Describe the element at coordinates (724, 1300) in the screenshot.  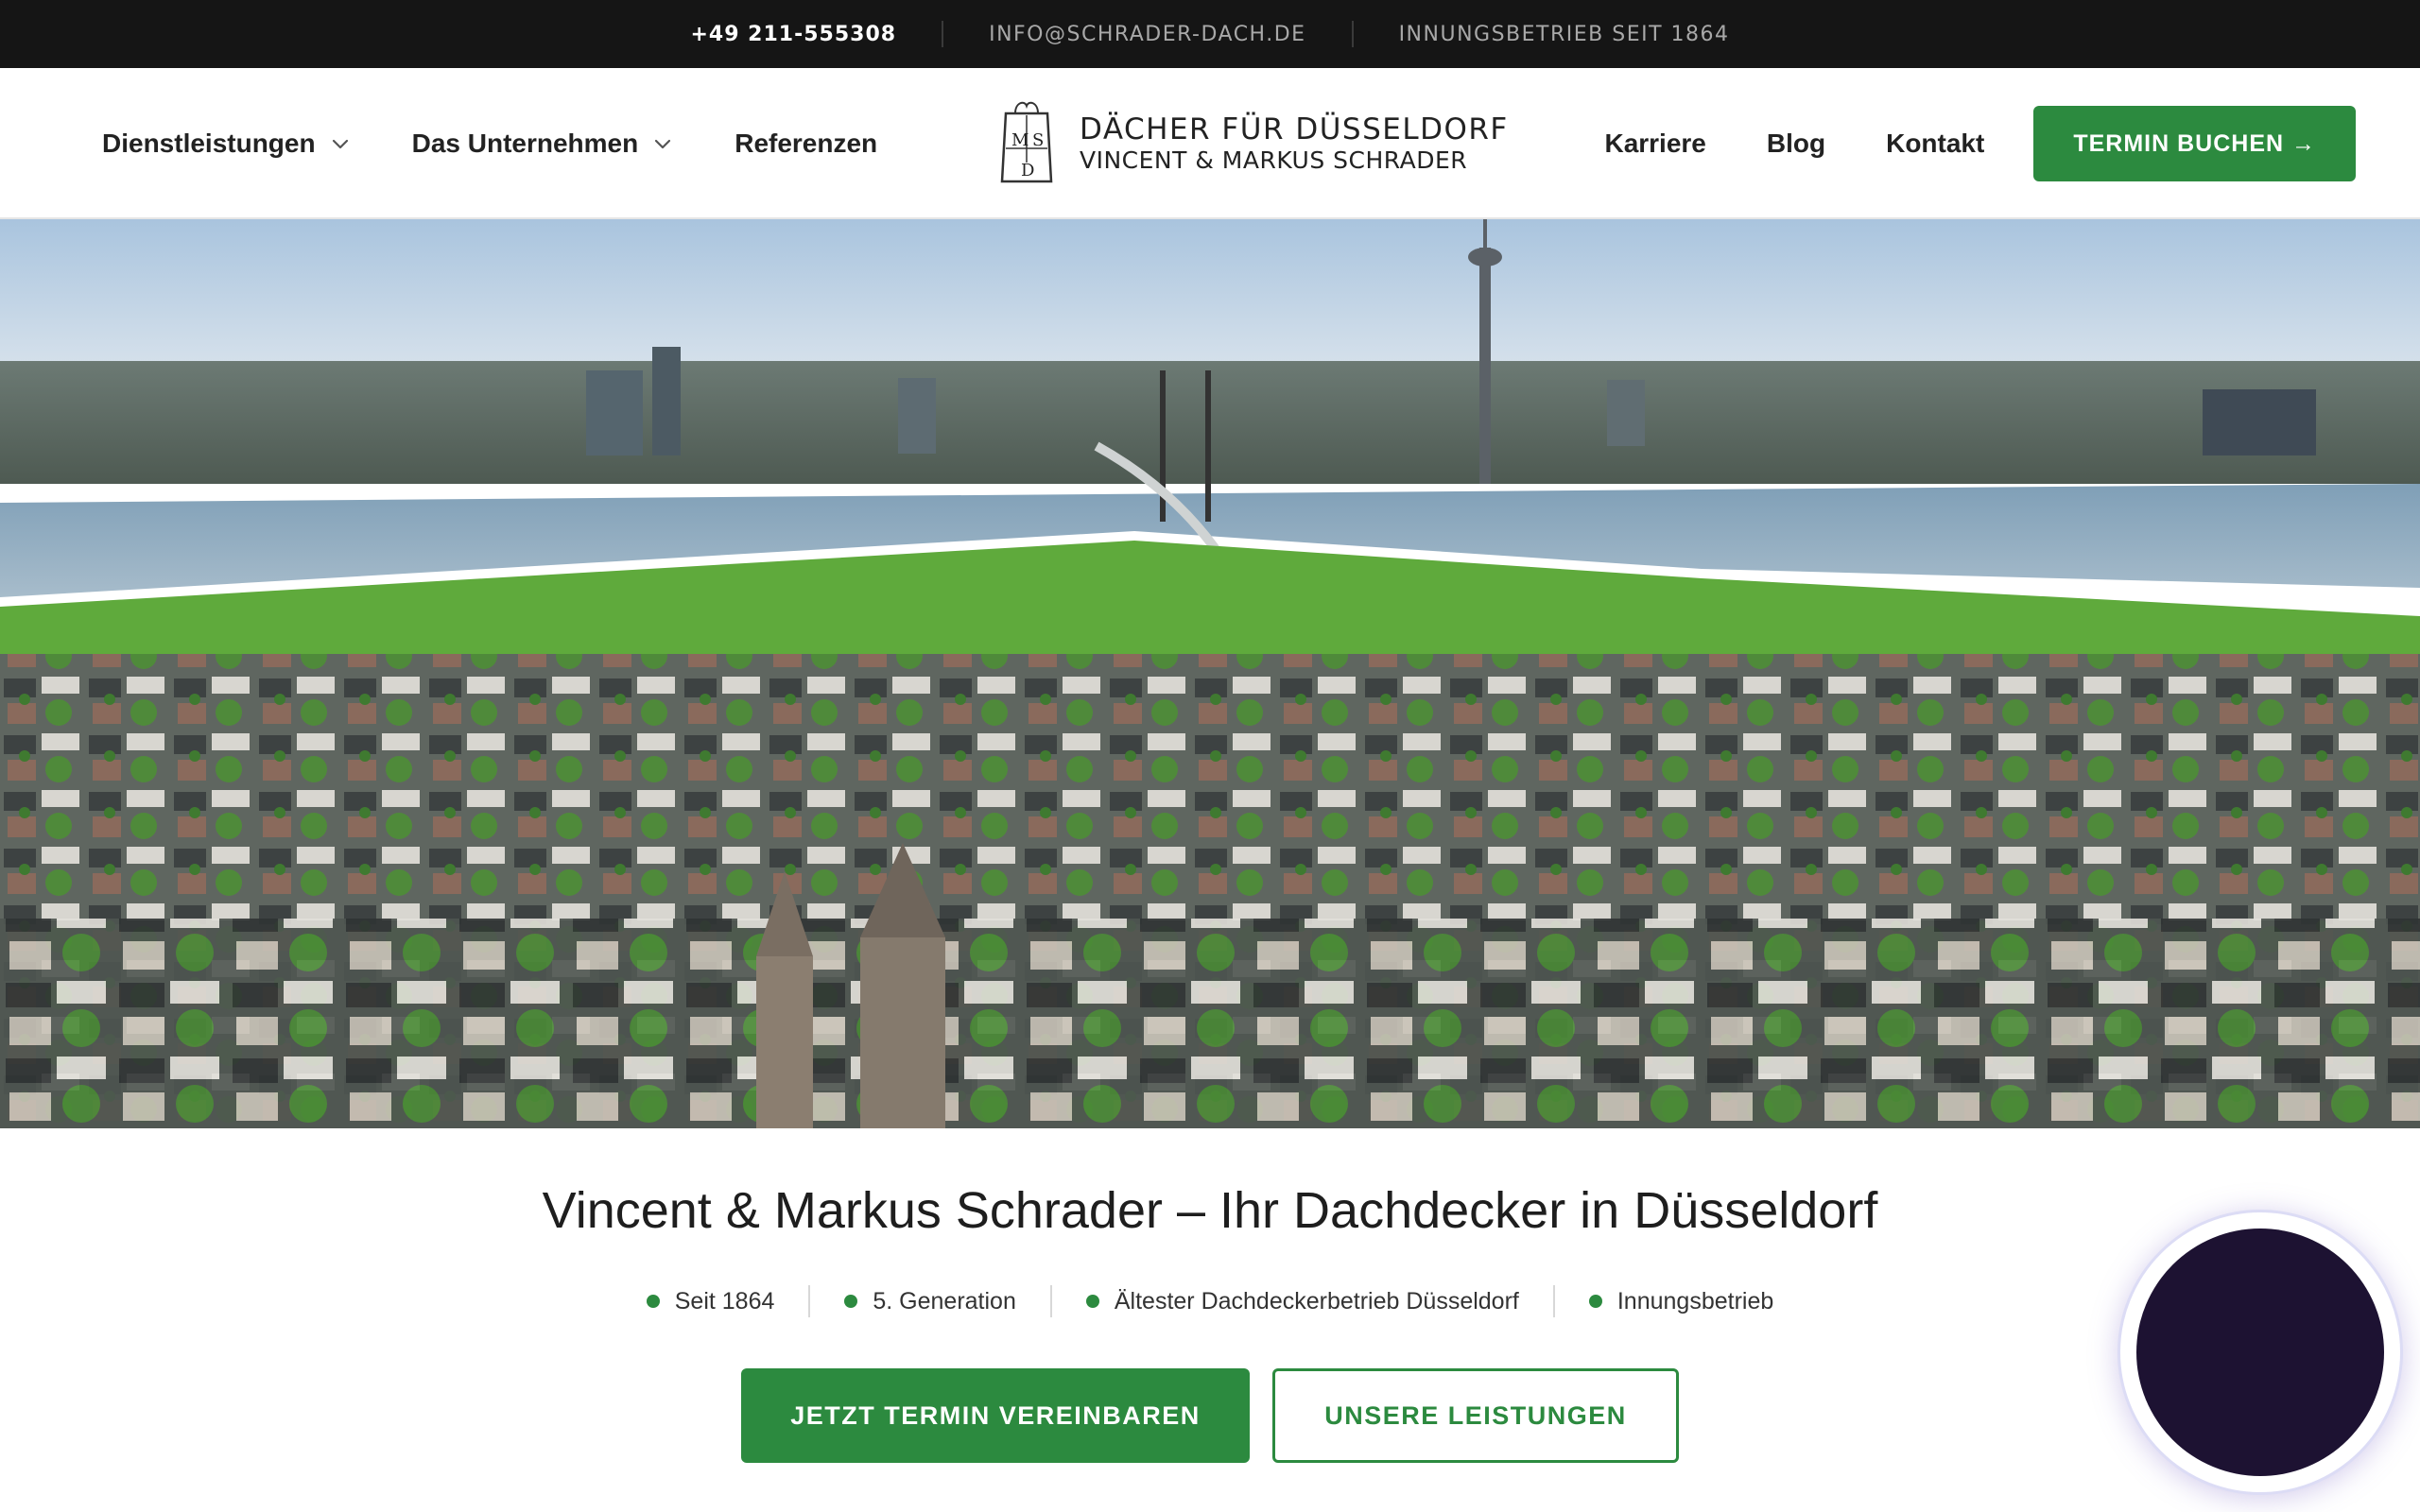
I see `feature-label: Seit 1864` at that location.